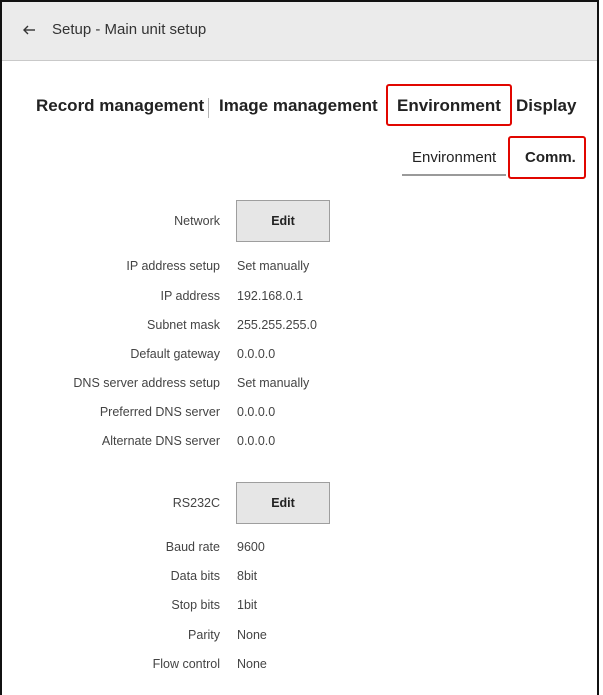 The width and height of the screenshot is (603, 695). What do you see at coordinates (299, 31) in the screenshot?
I see `title-bar: Setup - Main unit setup` at bounding box center [299, 31].